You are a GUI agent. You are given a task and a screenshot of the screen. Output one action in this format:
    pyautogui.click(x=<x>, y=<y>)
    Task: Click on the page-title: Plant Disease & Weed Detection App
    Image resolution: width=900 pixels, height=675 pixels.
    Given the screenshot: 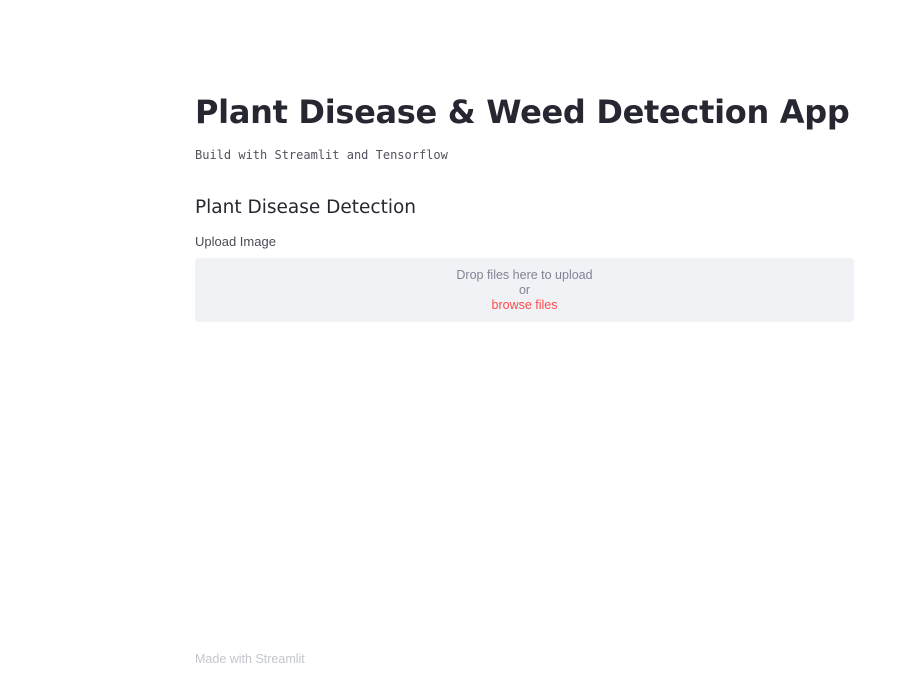 What is the action you would take?
    pyautogui.click(x=522, y=112)
    